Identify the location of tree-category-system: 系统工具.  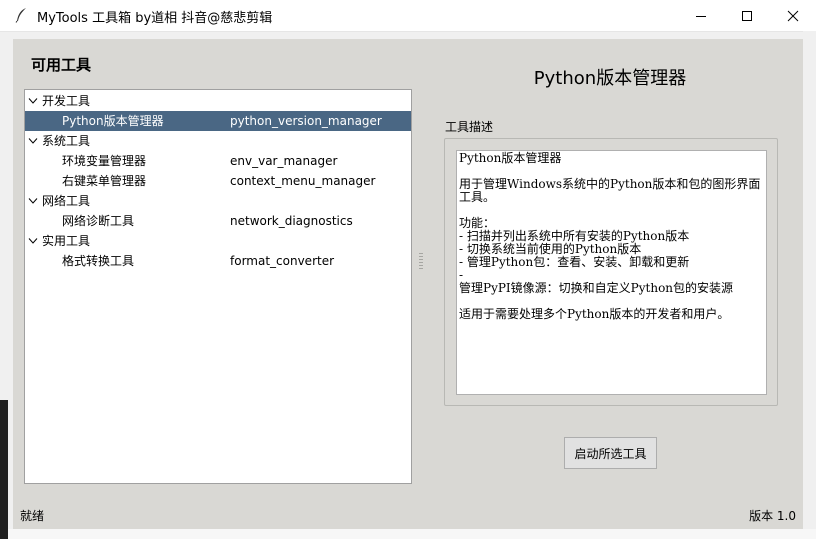
(218, 141).